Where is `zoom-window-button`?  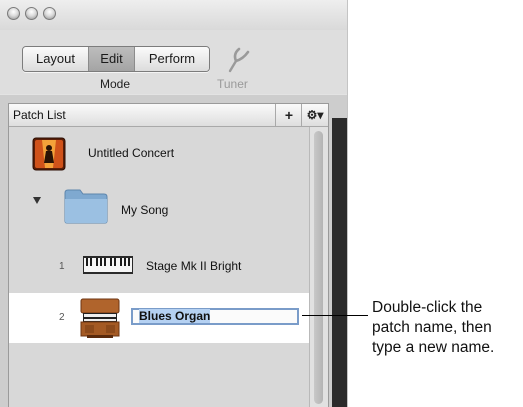
zoom-window-button is located at coordinates (49, 13).